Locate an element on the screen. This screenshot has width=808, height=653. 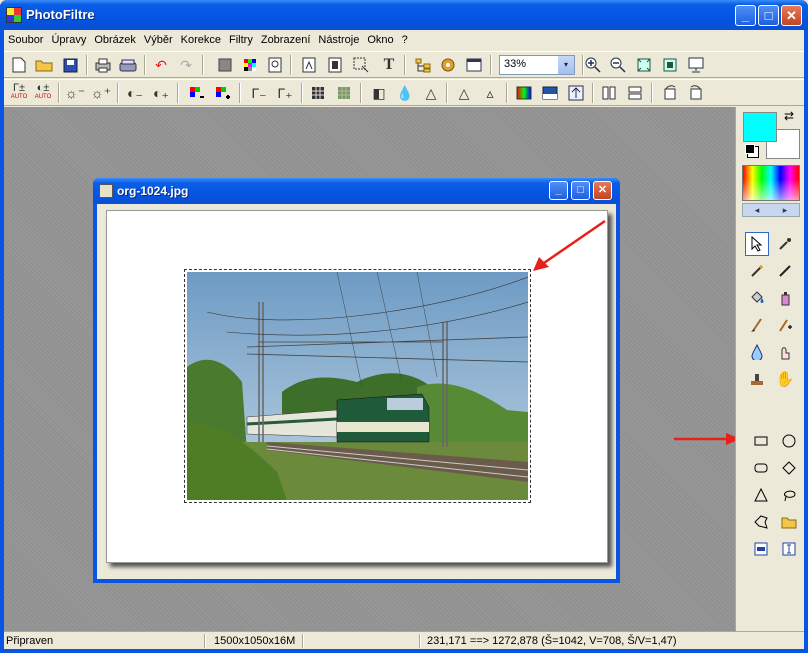
zoom-select: 33% ▾ is located at coordinates (537, 65).